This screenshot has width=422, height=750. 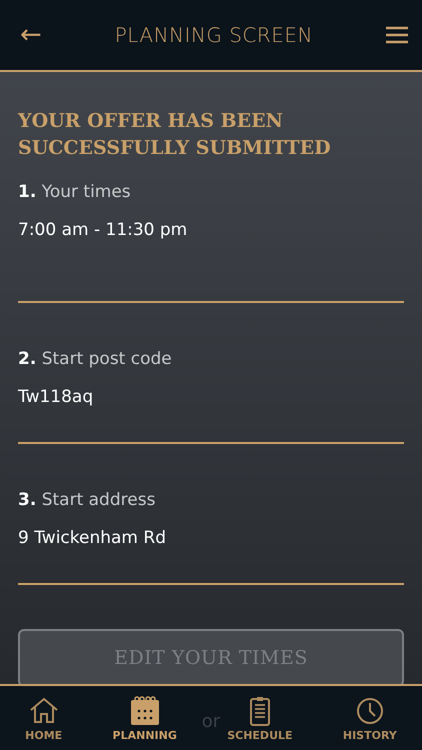 I want to click on calendar-icon, so click(x=144, y=710).